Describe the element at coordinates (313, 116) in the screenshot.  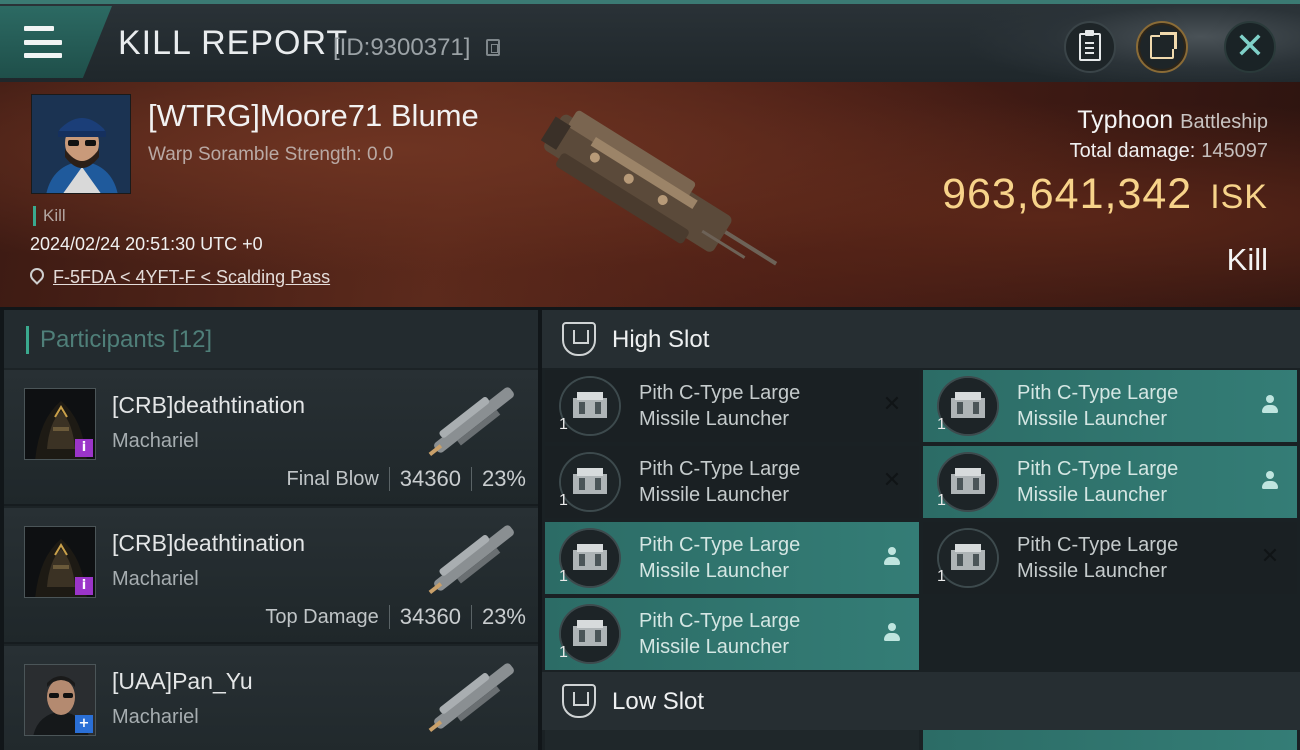
I see `victim-pilot-name: [WTRG]Moore71 Blume` at that location.